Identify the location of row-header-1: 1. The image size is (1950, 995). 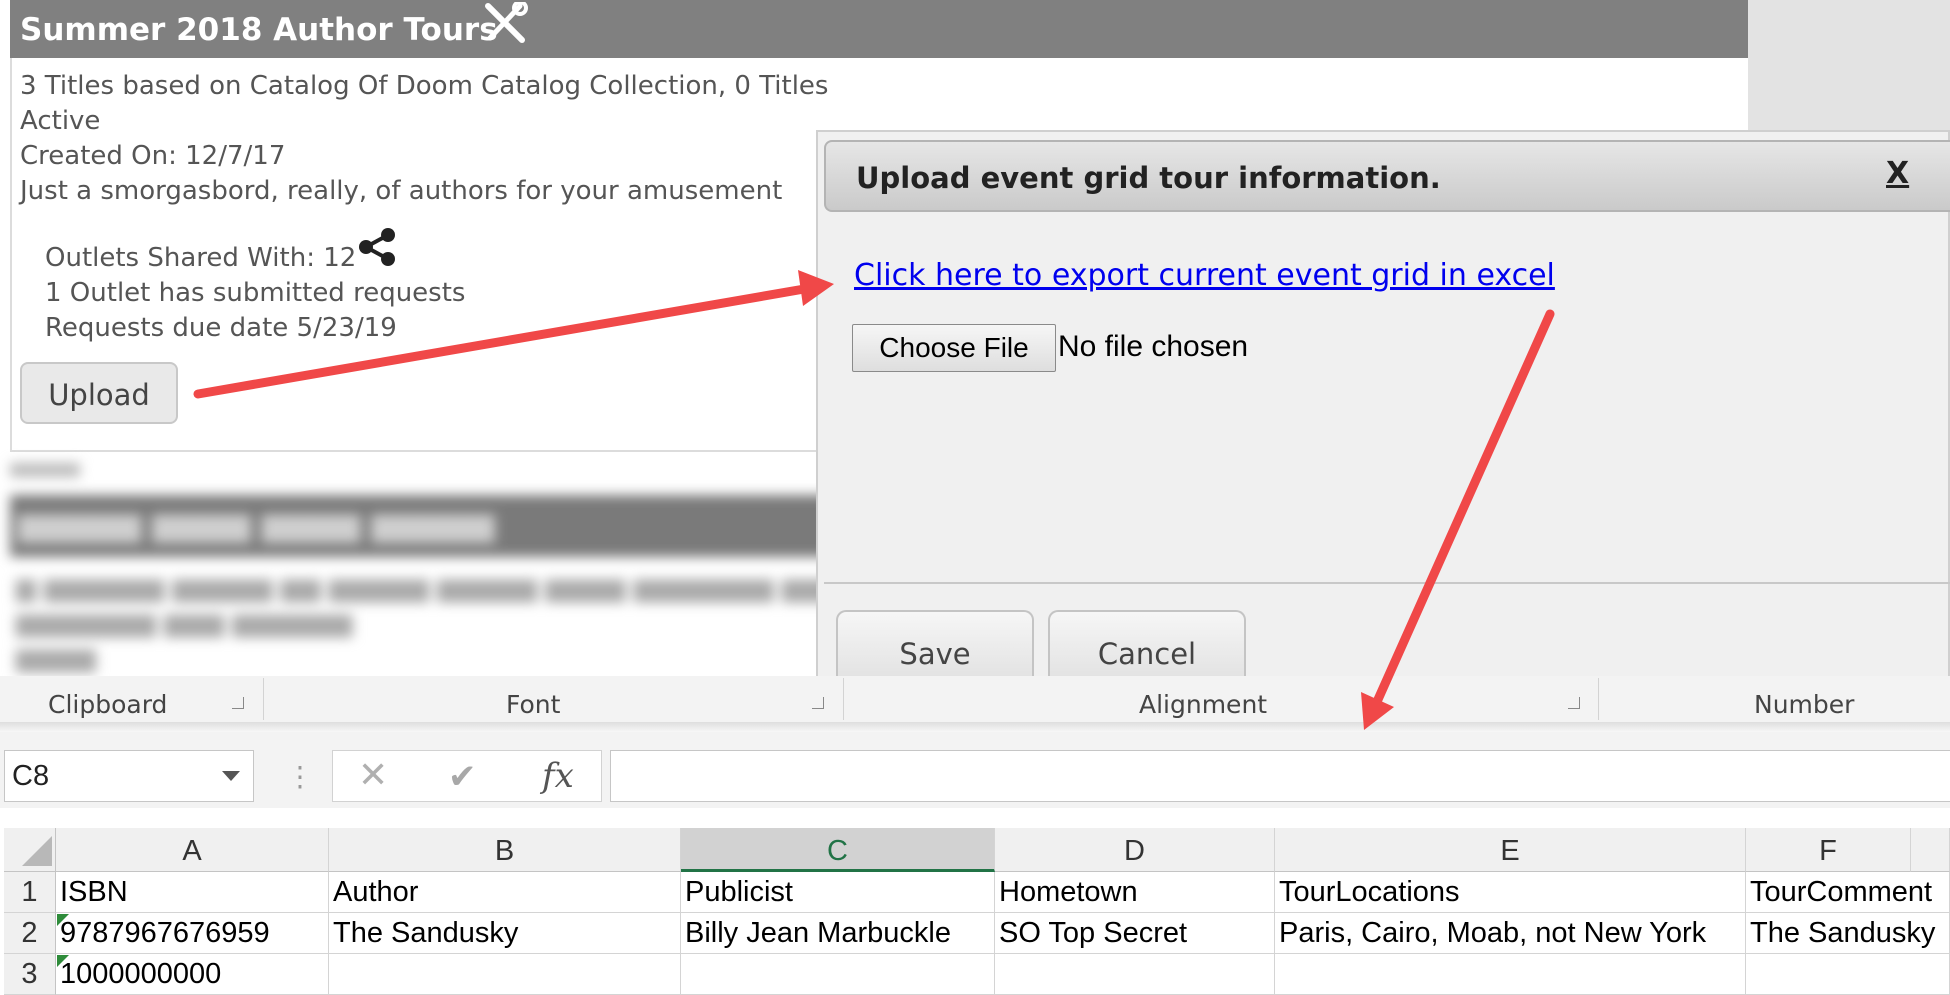
(30, 892).